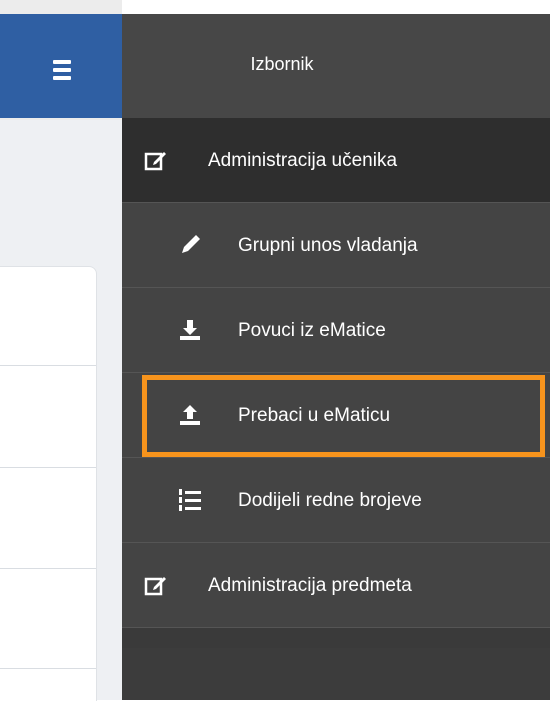 The height and width of the screenshot is (701, 550). What do you see at coordinates (312, 330) in the screenshot?
I see `sidebar-item-label: Povuci iz eMatice` at bounding box center [312, 330].